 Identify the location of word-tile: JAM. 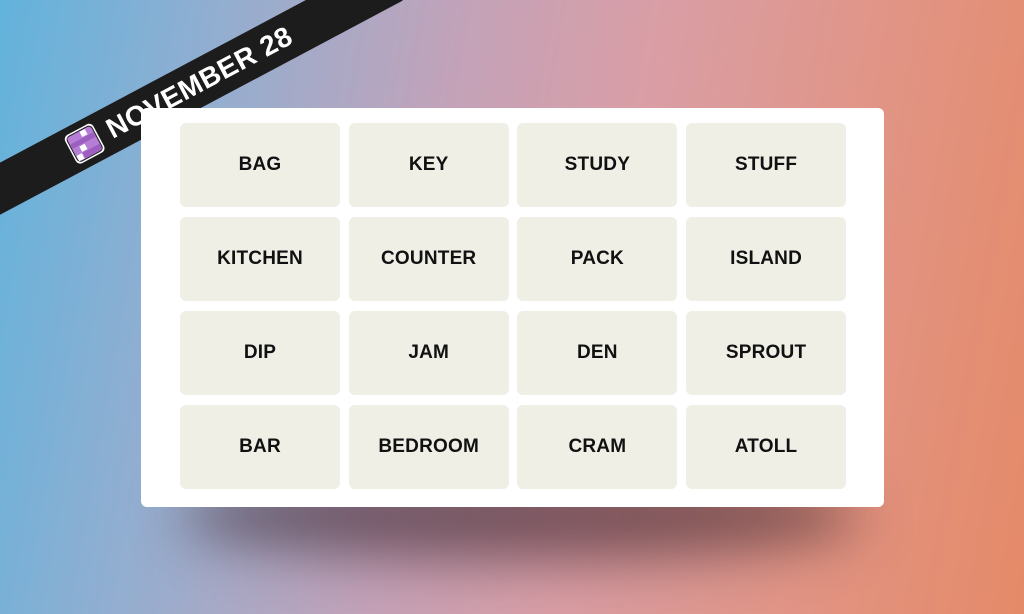
(428, 353).